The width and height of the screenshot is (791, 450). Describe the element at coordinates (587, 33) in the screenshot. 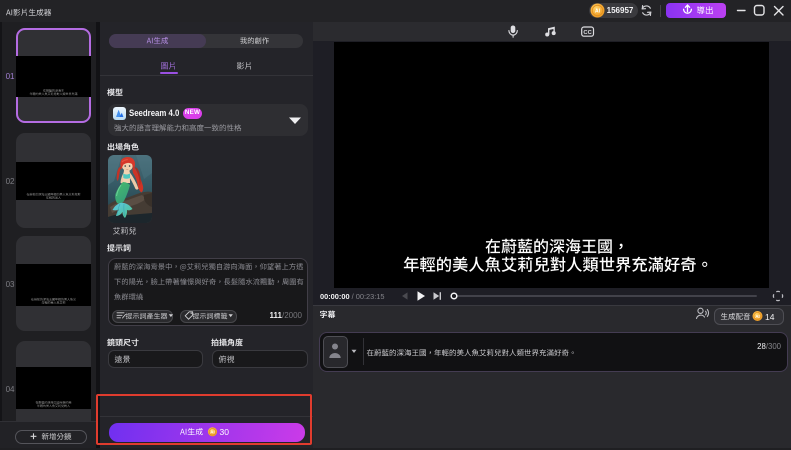

I see `svg-text: CC` at that location.